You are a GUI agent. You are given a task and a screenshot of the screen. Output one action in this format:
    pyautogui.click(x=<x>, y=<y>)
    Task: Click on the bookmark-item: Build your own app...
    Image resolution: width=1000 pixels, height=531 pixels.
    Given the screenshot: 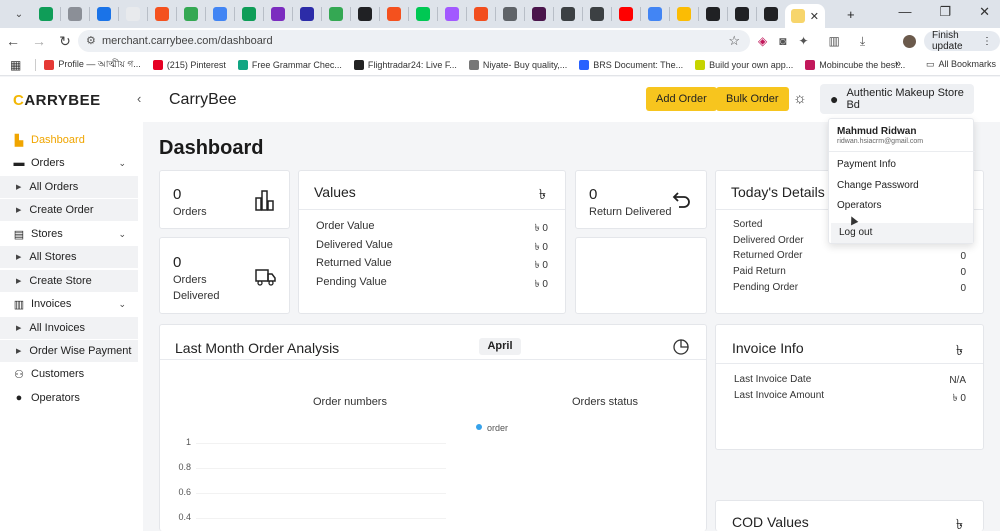 What is the action you would take?
    pyautogui.click(x=744, y=64)
    